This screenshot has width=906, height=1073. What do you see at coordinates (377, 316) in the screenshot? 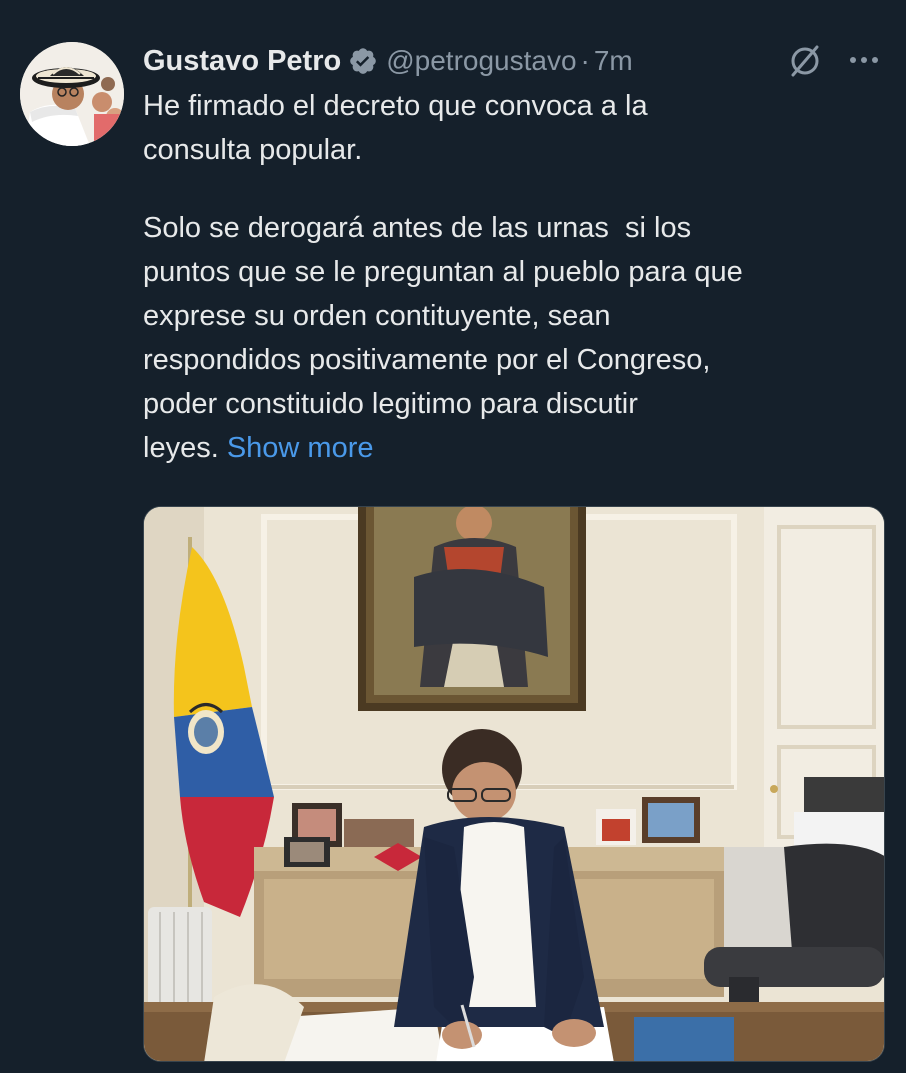
I see `tweet-text-line: exprese su orden contituyente, sean` at bounding box center [377, 316].